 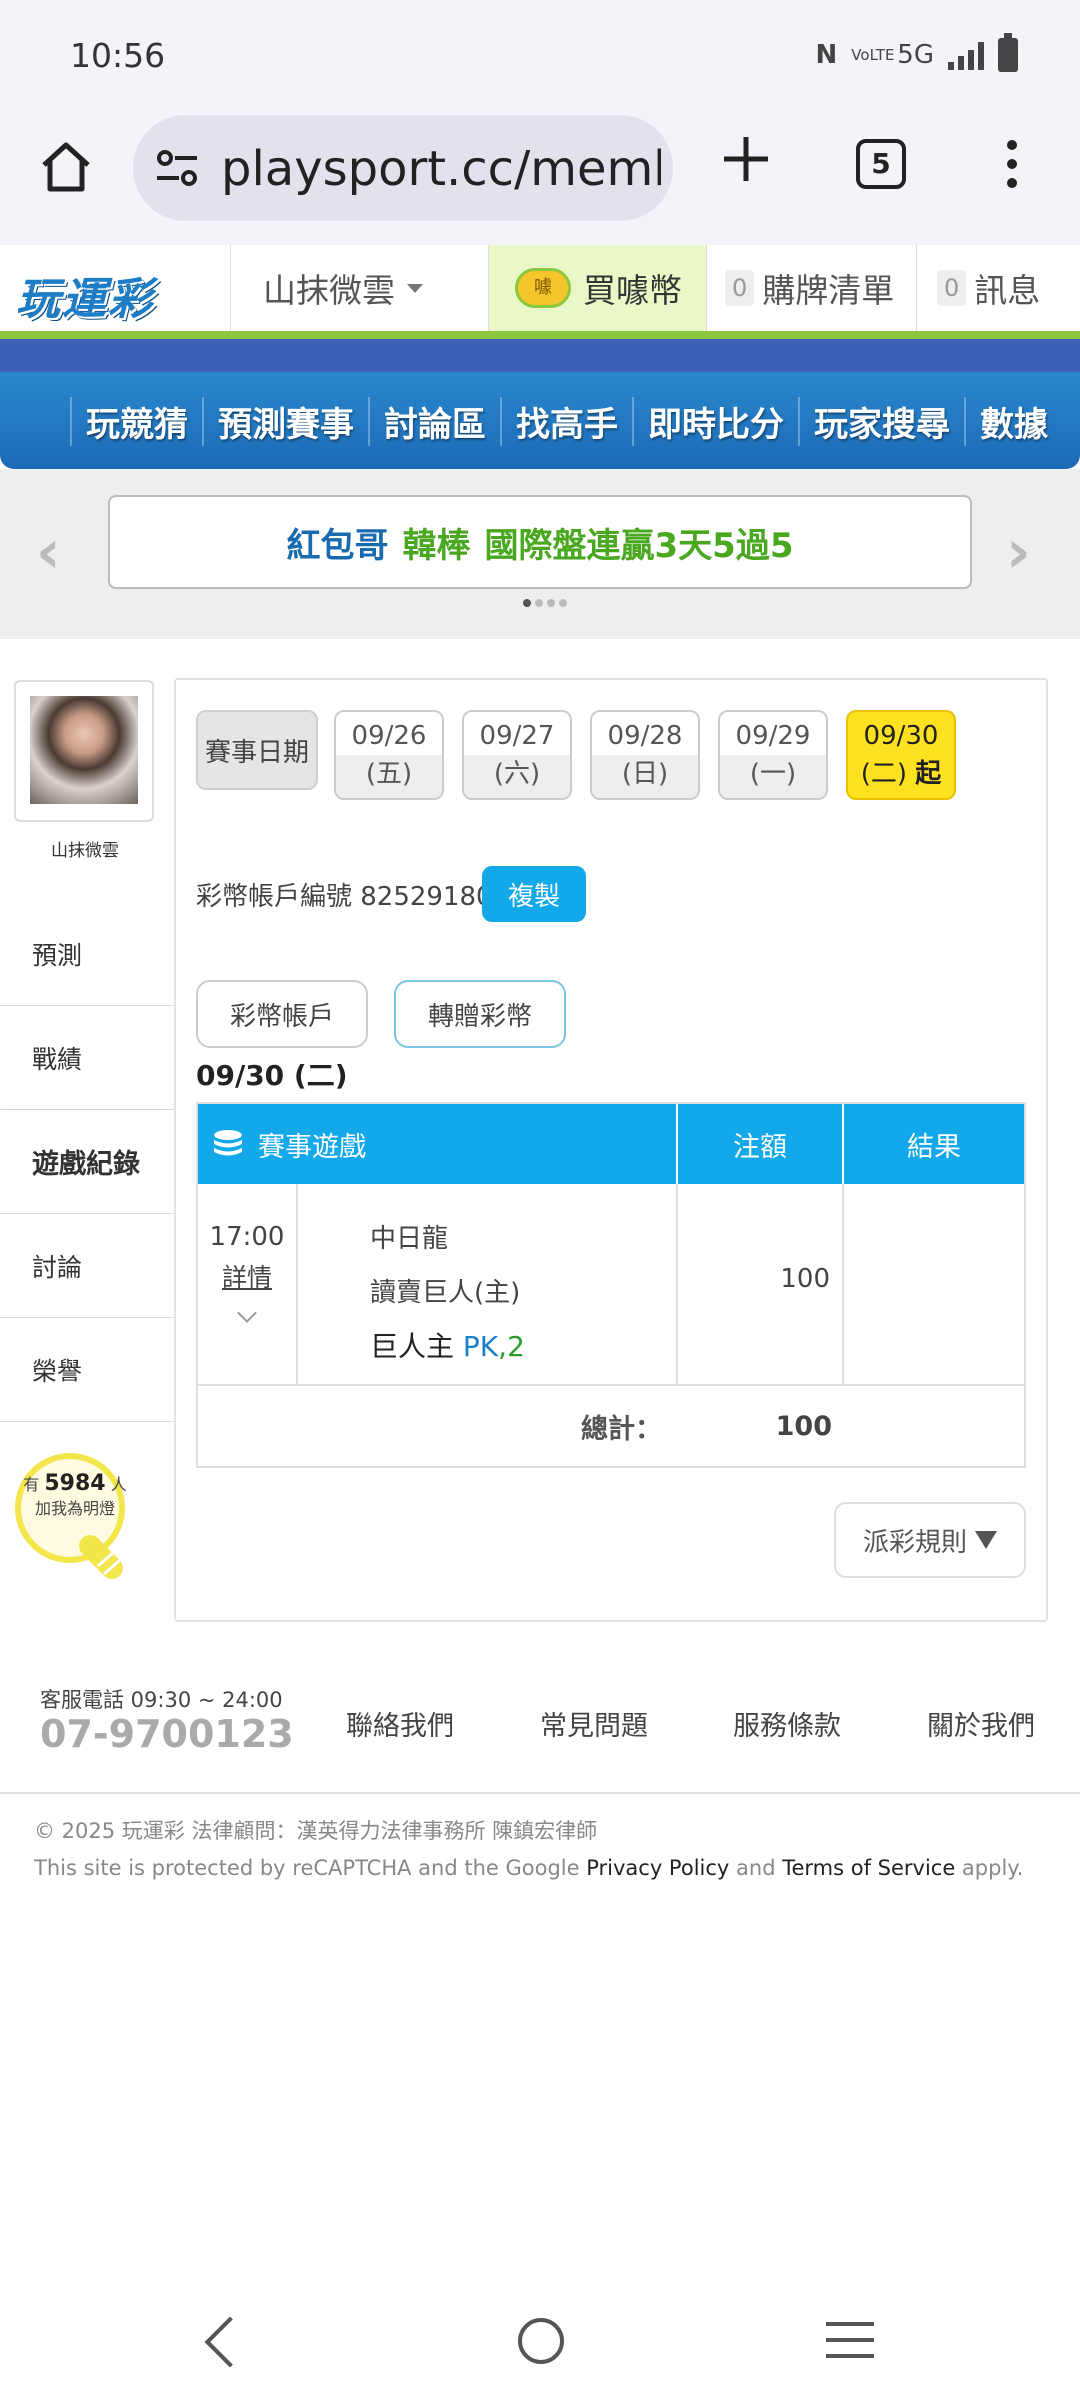 I want to click on more-menu-icon, so click(x=1012, y=165).